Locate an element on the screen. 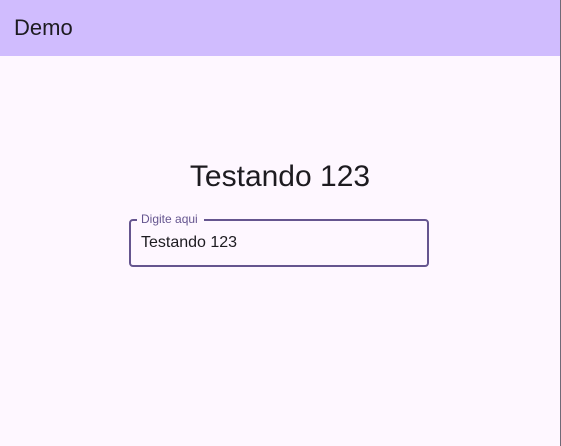 The image size is (561, 446). text-input is located at coordinates (276, 243).